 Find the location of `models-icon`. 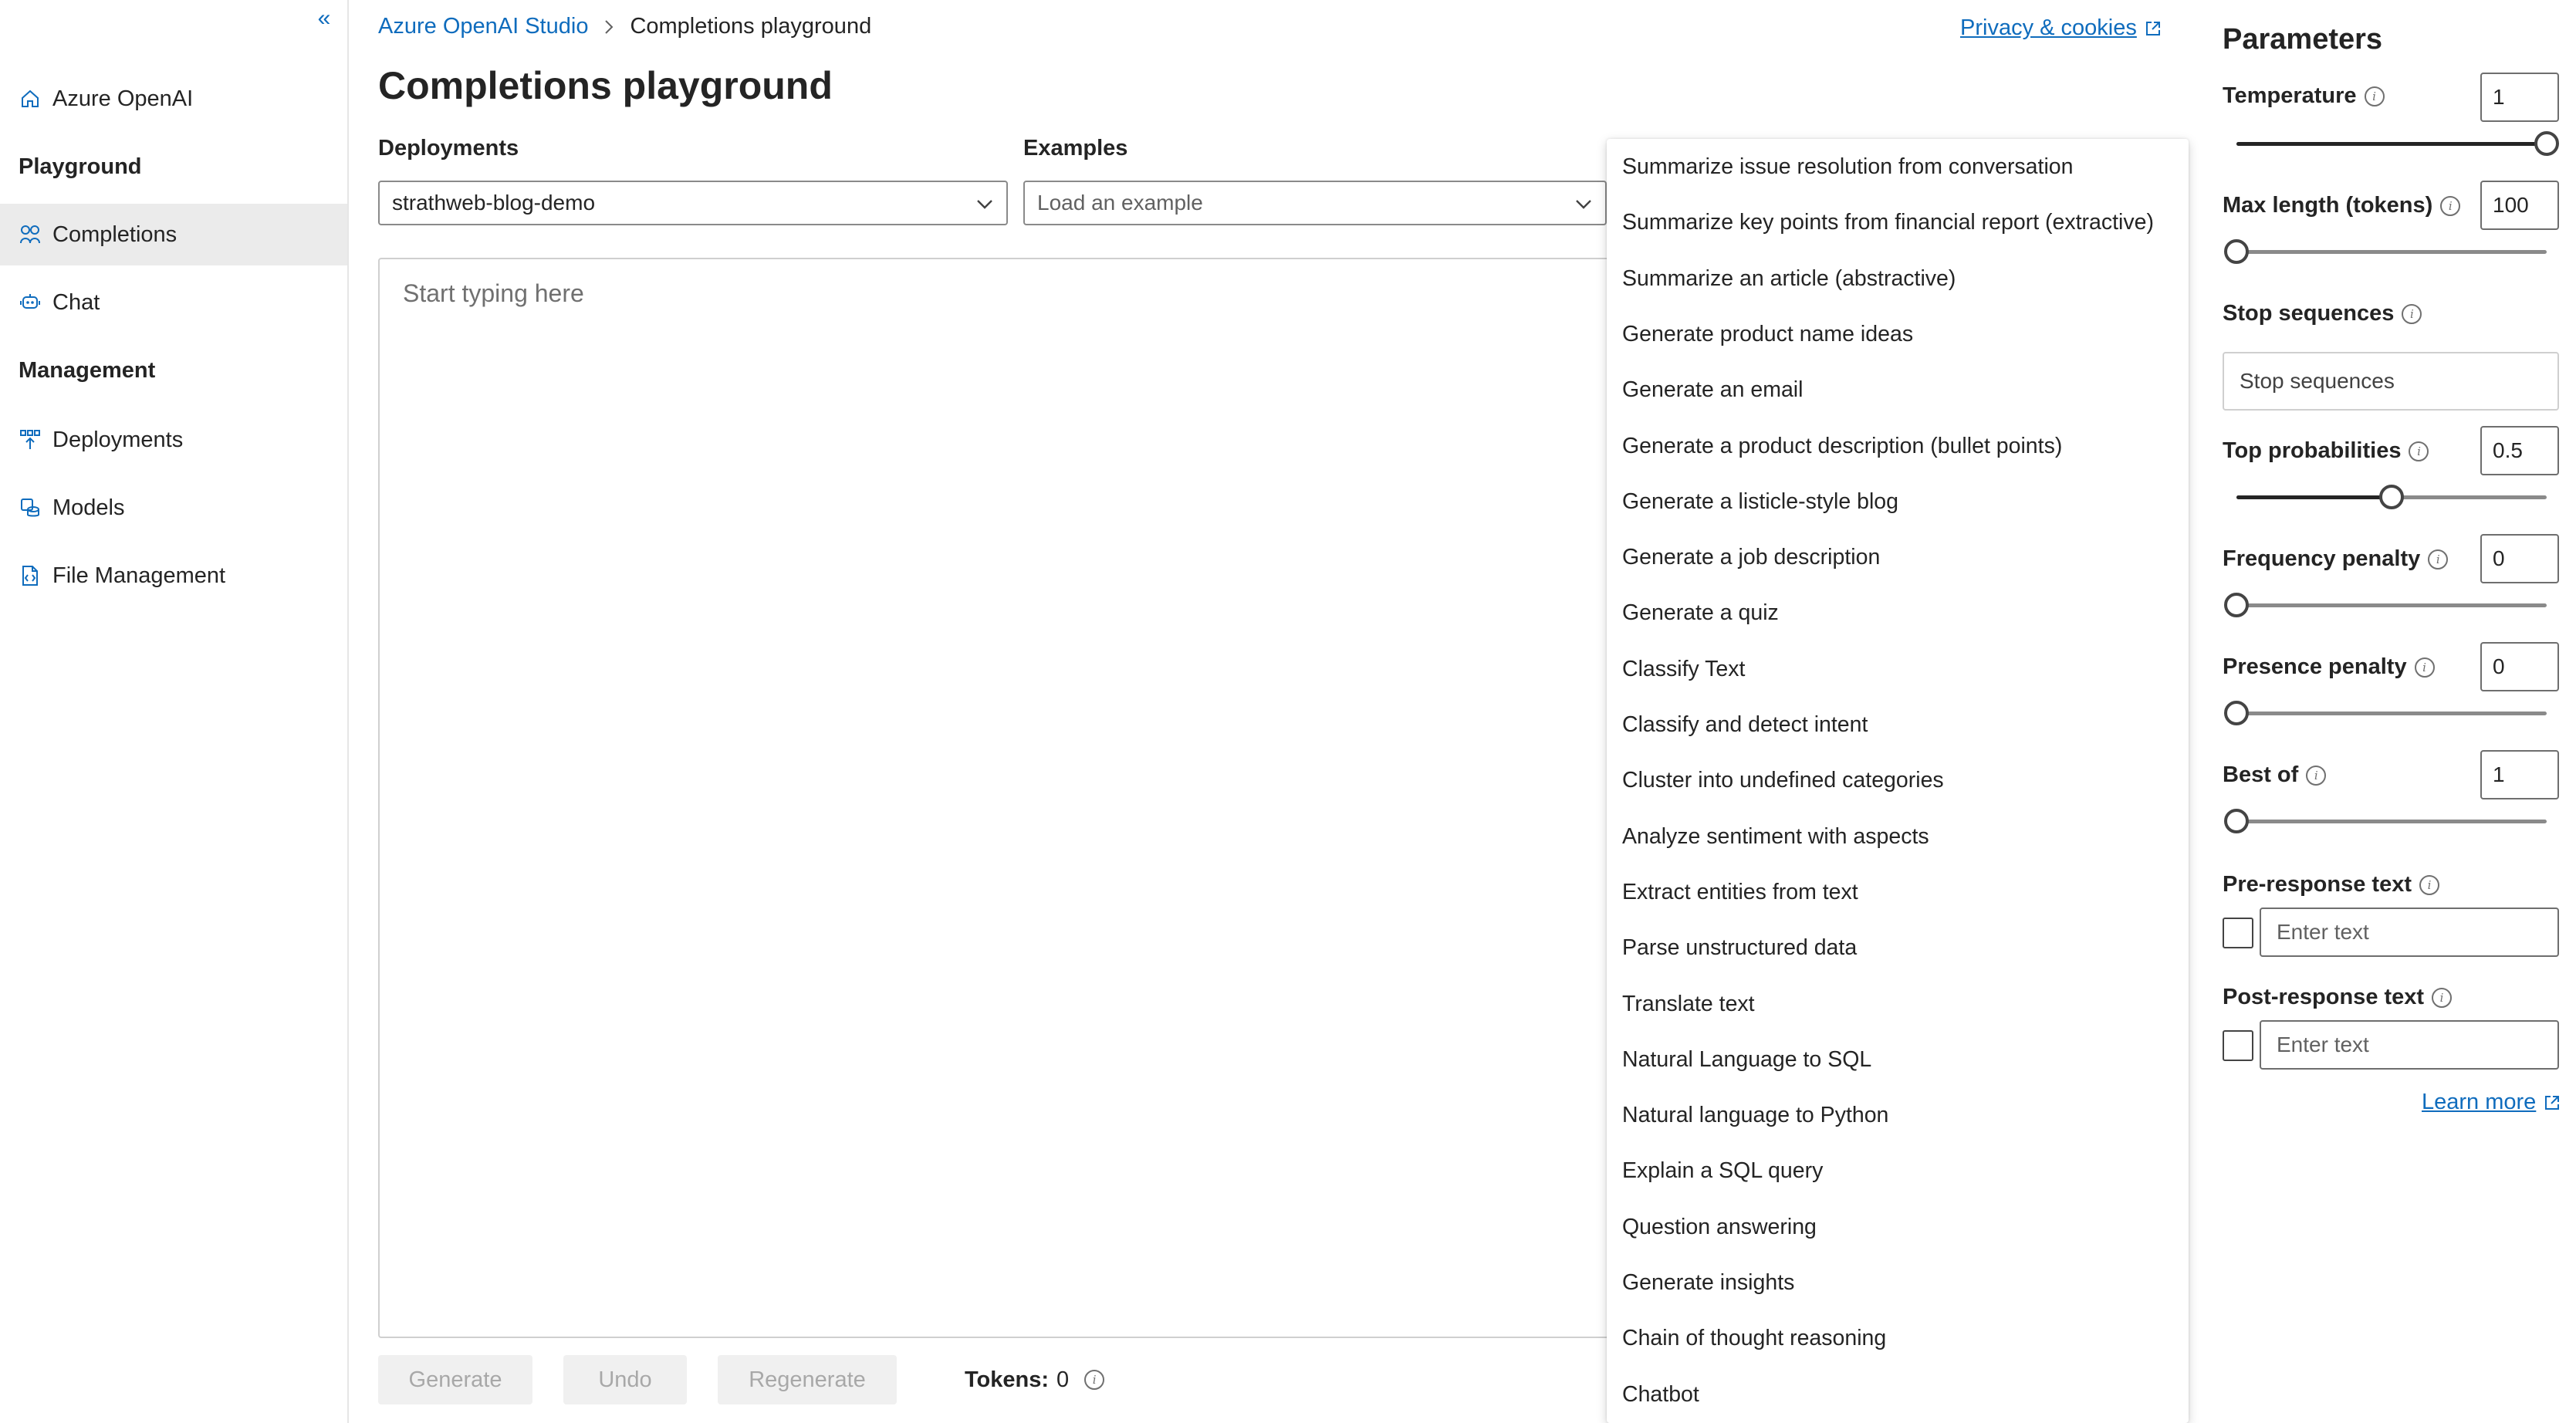

models-icon is located at coordinates (30, 507).